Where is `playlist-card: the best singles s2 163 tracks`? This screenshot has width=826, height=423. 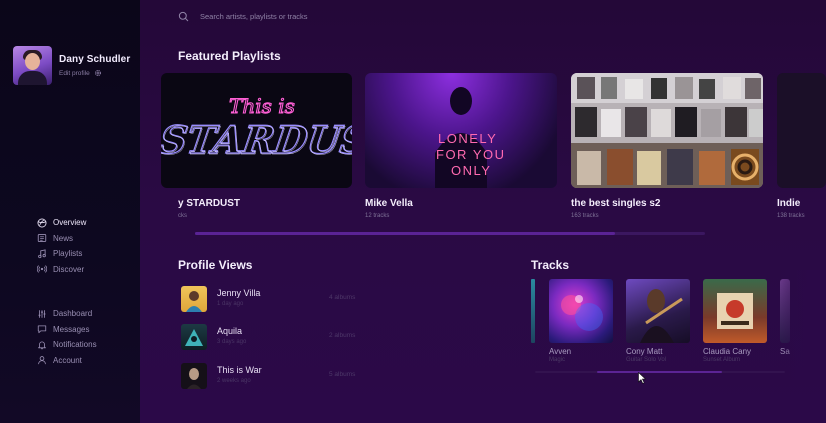
playlist-card: the best singles s2 163 tracks is located at coordinates (667, 146).